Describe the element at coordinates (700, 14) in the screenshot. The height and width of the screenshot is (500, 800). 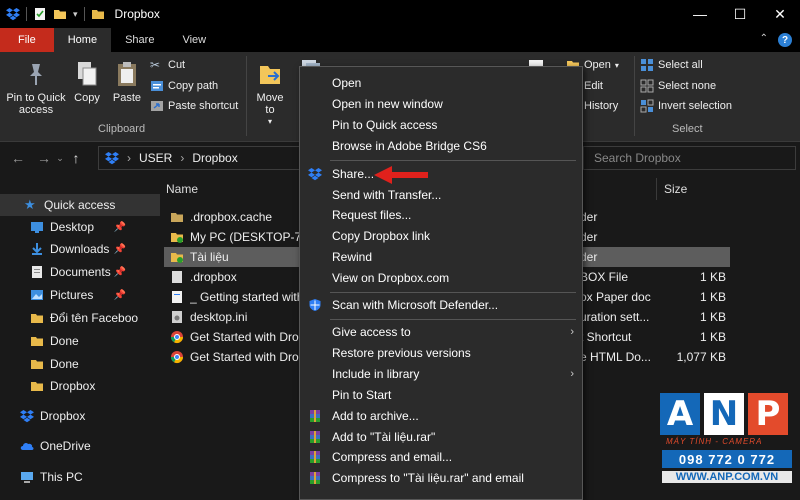
I see `minimize-button: —` at that location.